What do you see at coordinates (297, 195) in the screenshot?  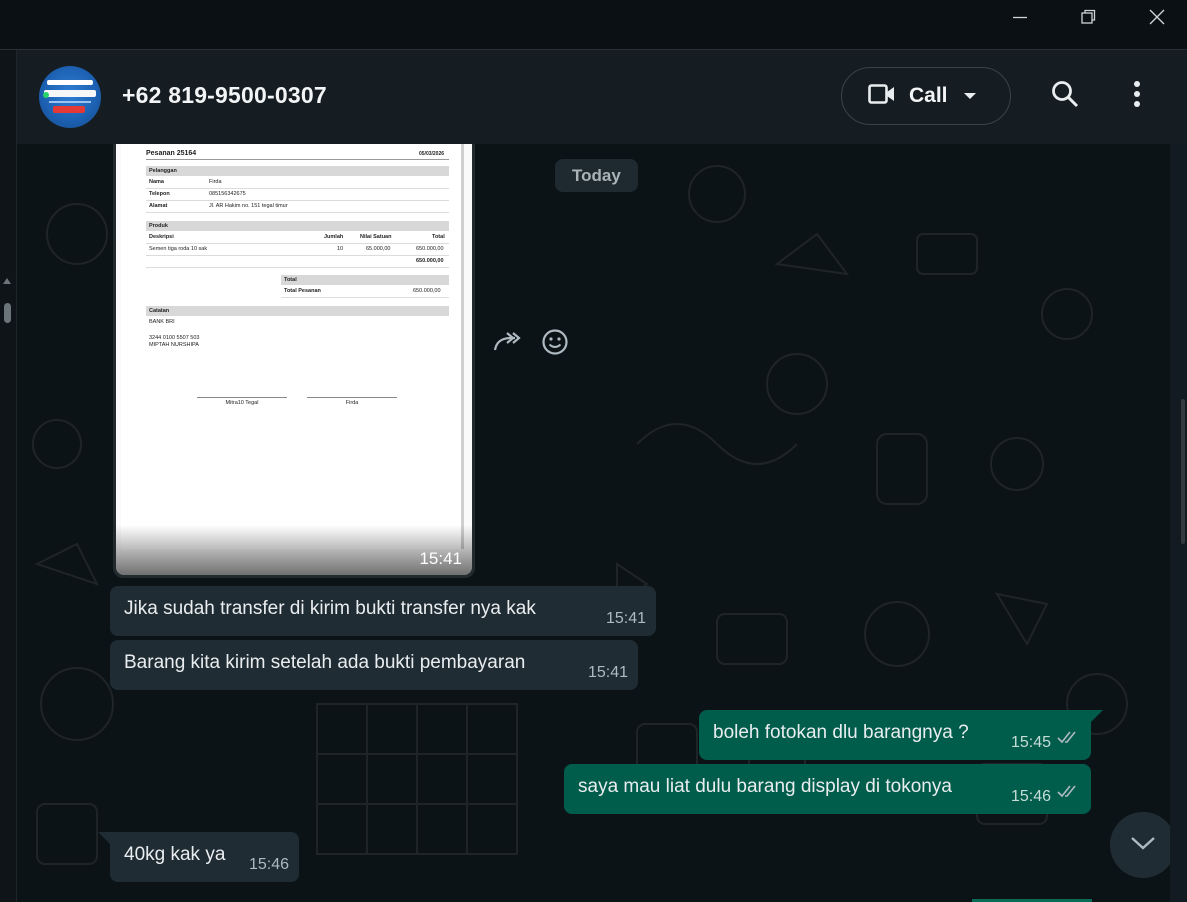 I see `doc-customer-row: Telepon 085156342675` at bounding box center [297, 195].